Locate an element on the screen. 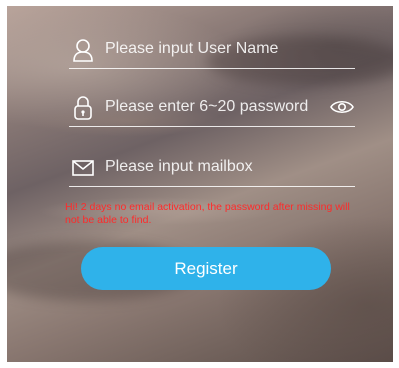  email-field: Please input mailbox is located at coordinates (212, 169).